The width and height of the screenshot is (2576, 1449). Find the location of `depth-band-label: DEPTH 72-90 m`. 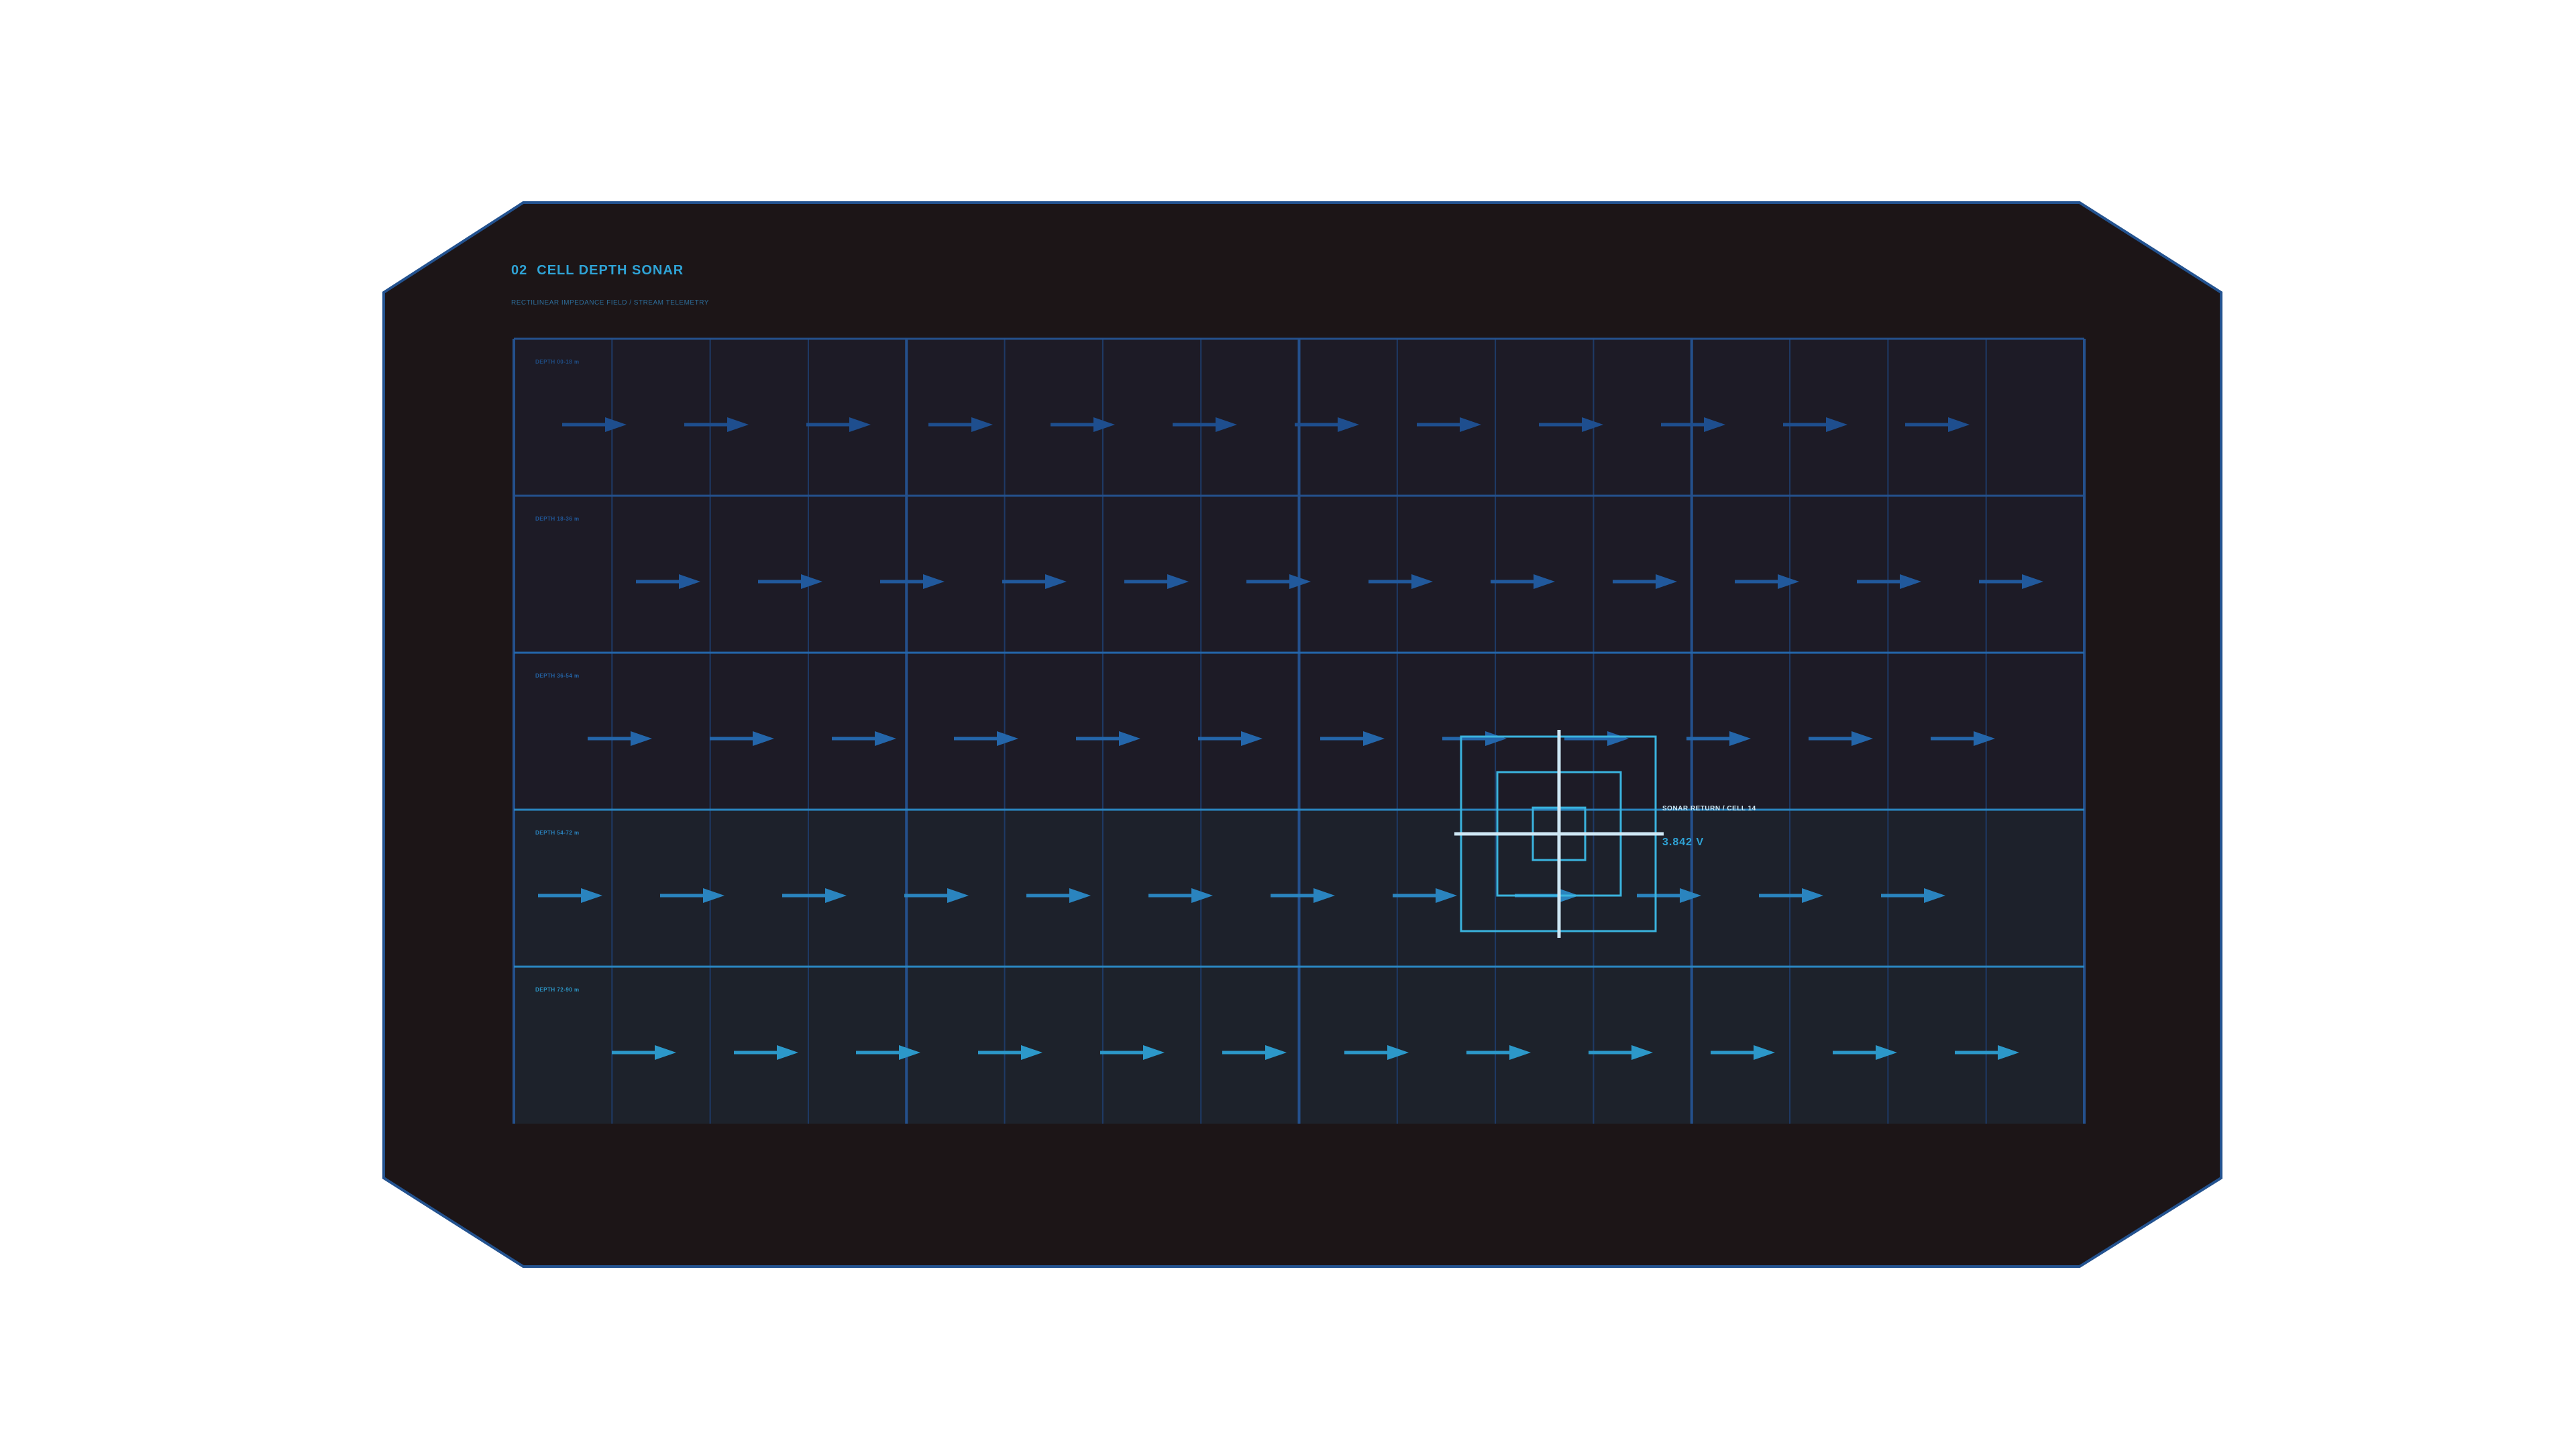

depth-band-label: DEPTH 72-90 m is located at coordinates (557, 990).